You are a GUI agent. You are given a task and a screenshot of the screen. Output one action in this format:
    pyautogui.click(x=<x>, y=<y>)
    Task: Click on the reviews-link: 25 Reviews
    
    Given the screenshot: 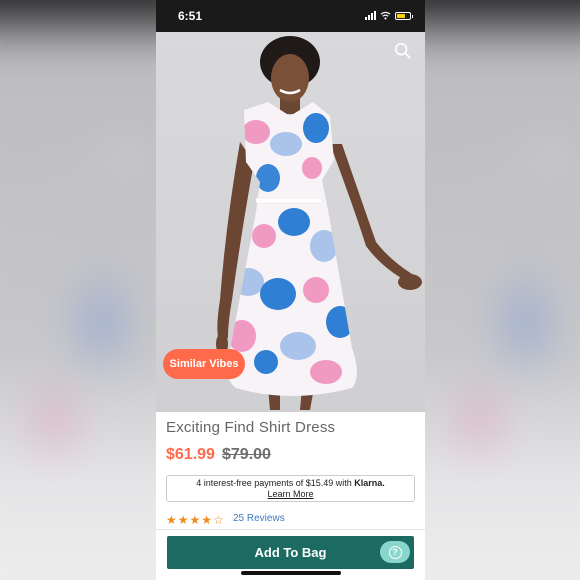 What is the action you would take?
    pyautogui.click(x=259, y=518)
    